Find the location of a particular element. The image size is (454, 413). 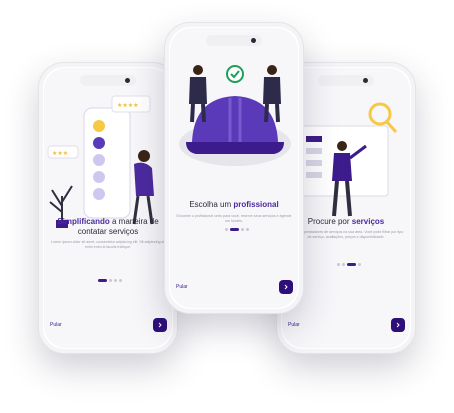

title-highlight: profissional is located at coordinates (256, 204).